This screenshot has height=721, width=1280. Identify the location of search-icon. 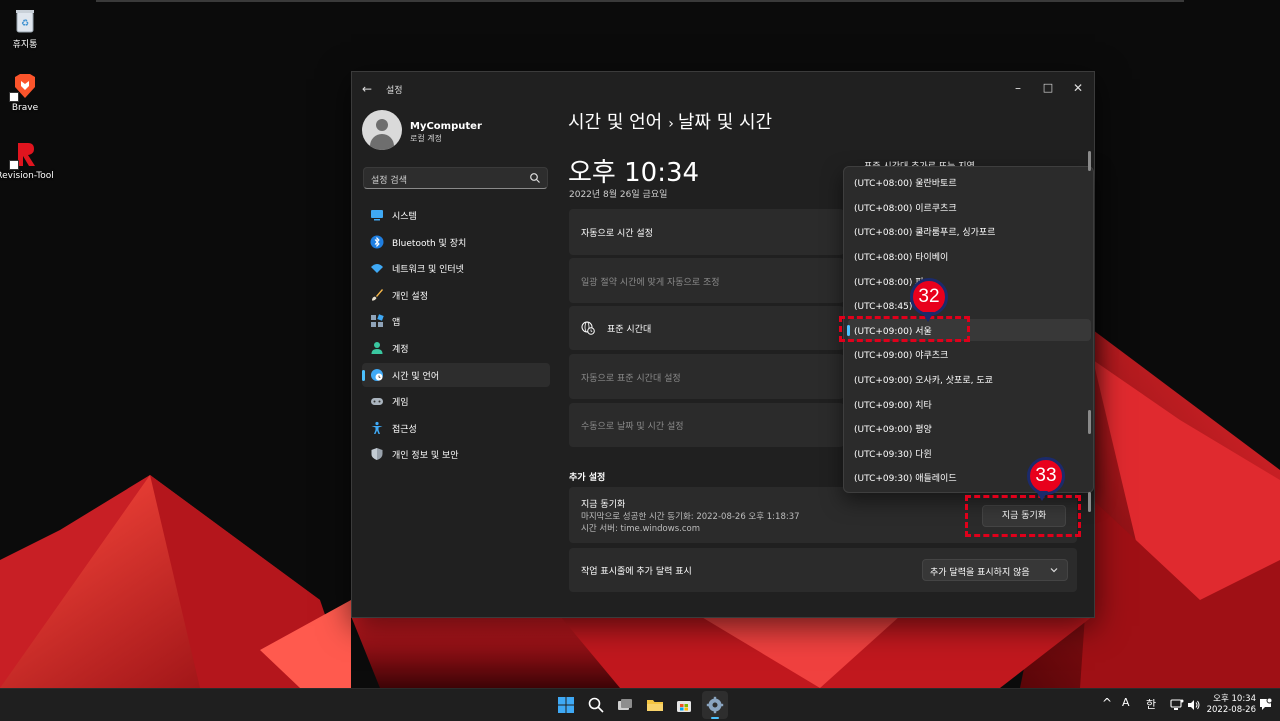
(596, 705).